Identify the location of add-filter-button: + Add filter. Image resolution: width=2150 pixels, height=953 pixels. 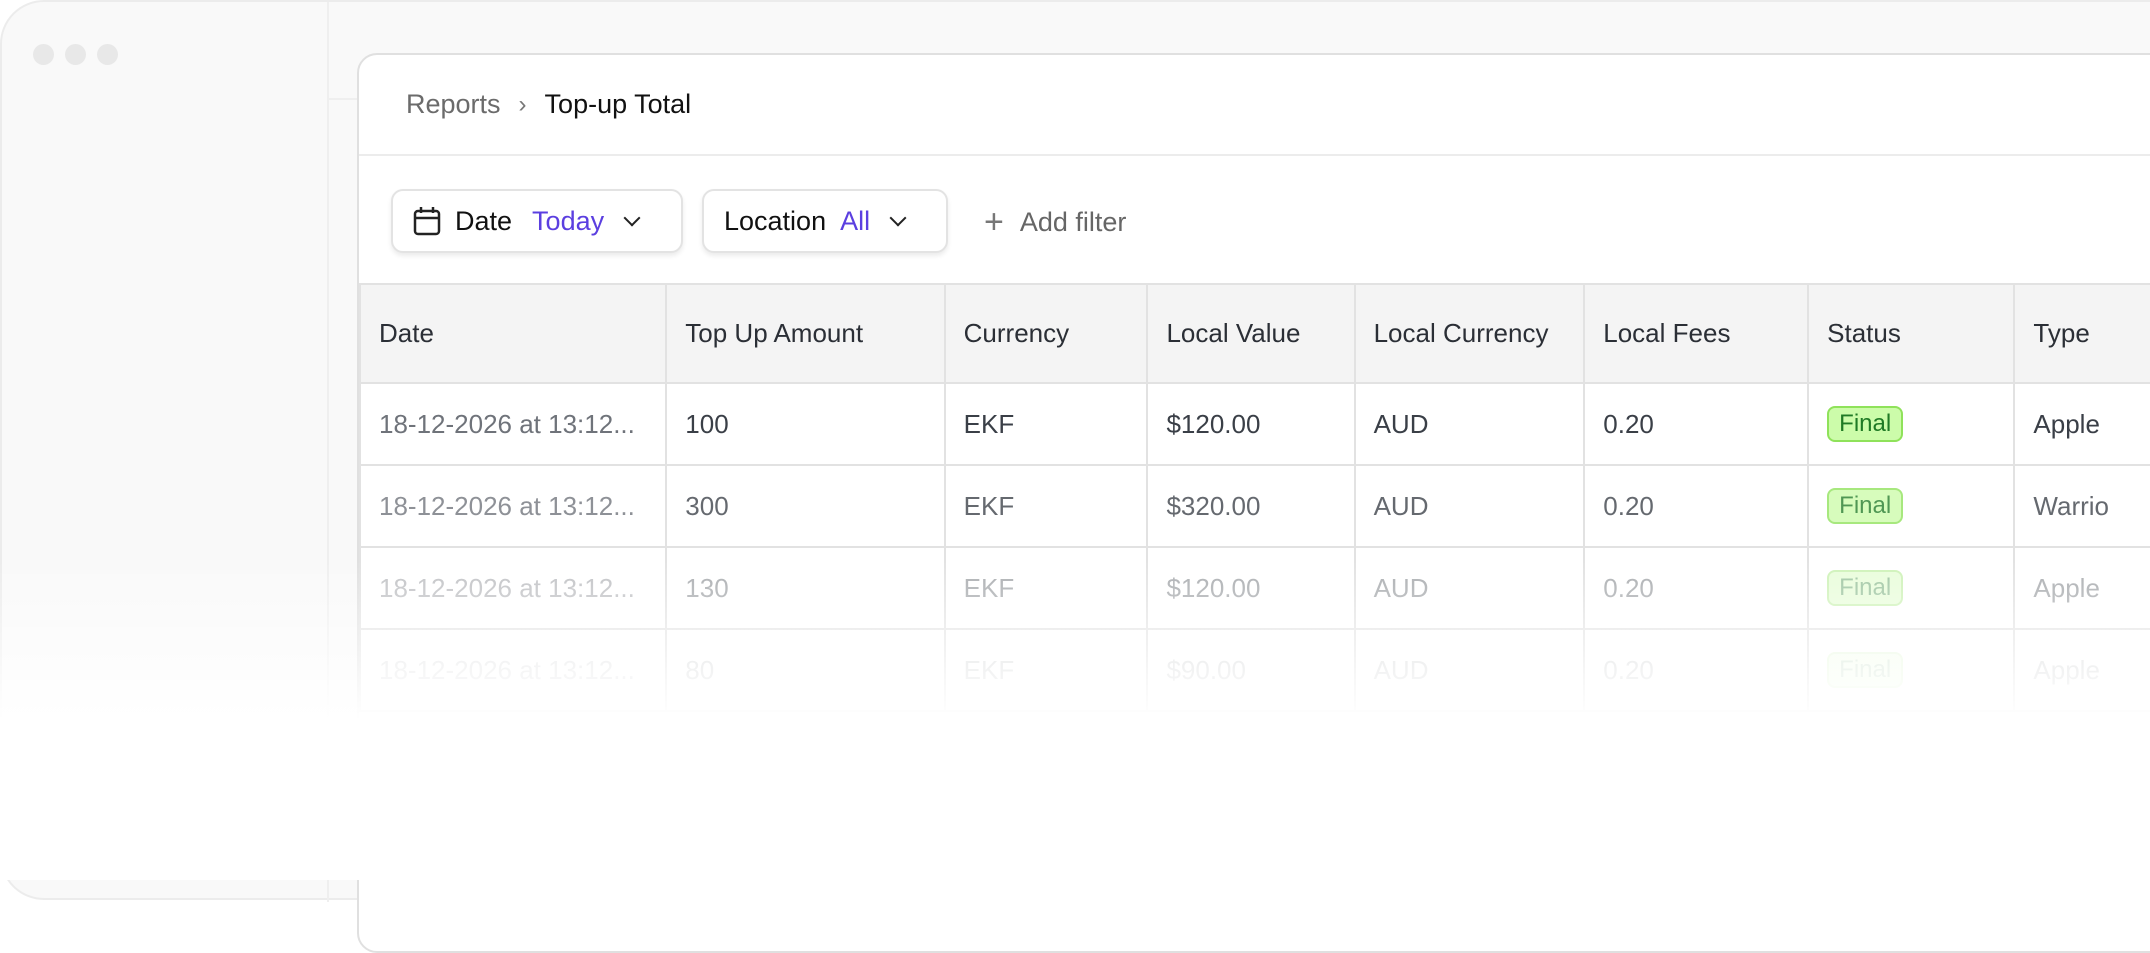
(1055, 222).